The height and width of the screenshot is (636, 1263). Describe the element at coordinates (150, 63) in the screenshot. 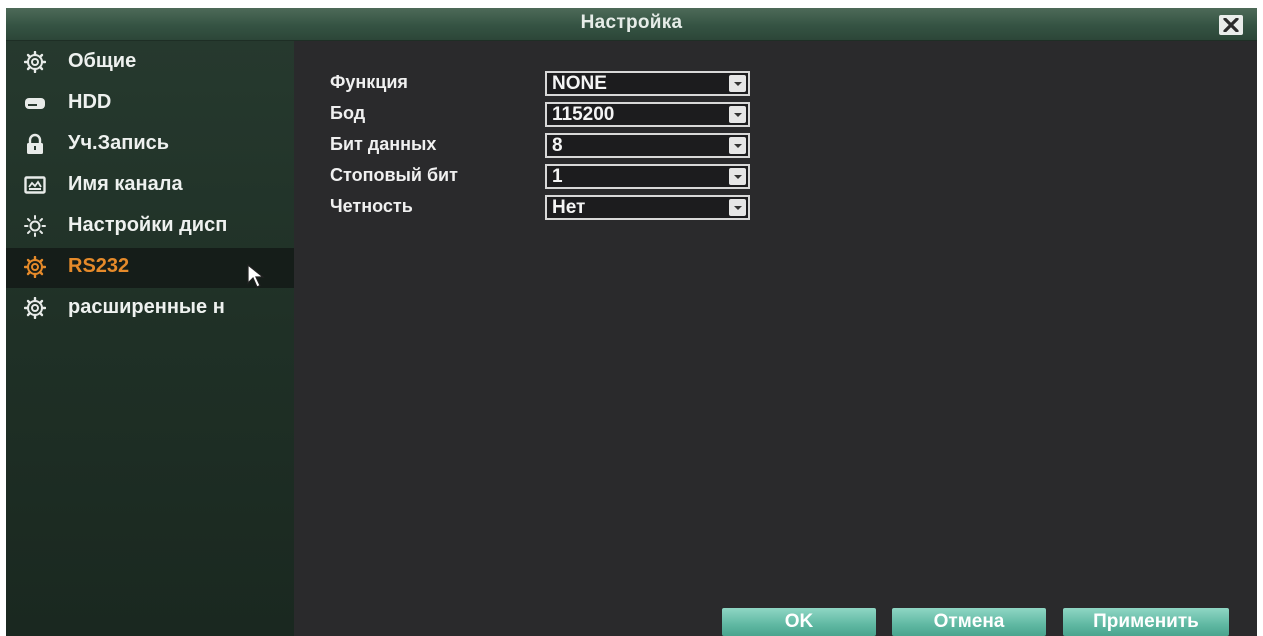

I see `sidebar-item-general: Общие` at that location.